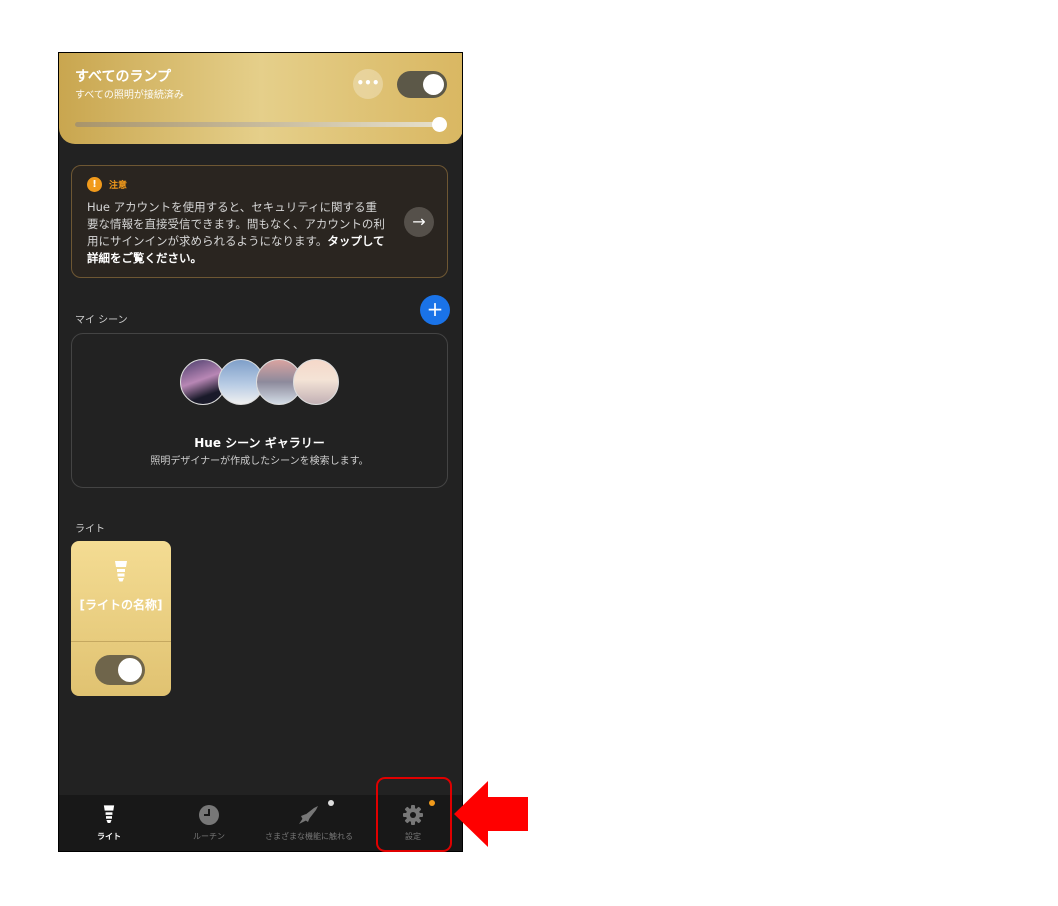 This screenshot has height=906, width=1058. Describe the element at coordinates (109, 836) in the screenshot. I see `nav-label: ライト` at that location.